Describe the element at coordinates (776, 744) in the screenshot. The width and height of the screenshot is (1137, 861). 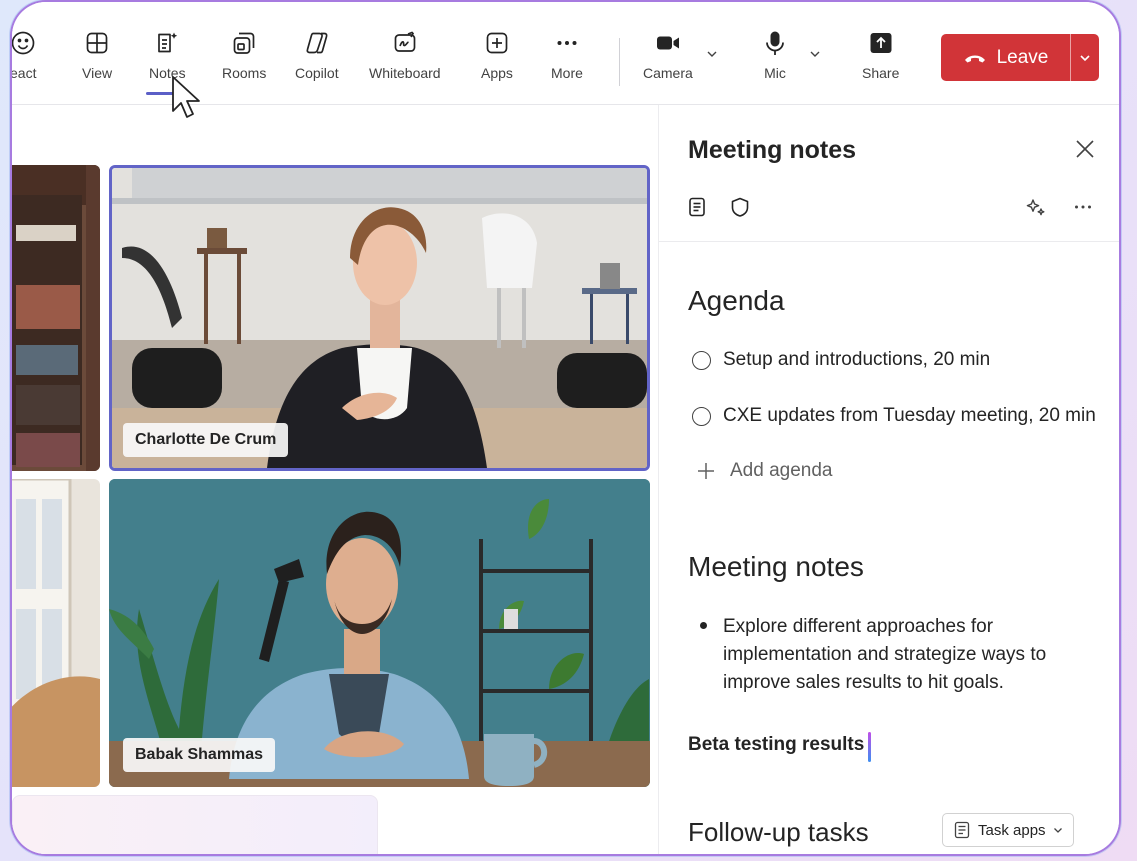
I see `beta-testing-text: Beta testing results` at that location.